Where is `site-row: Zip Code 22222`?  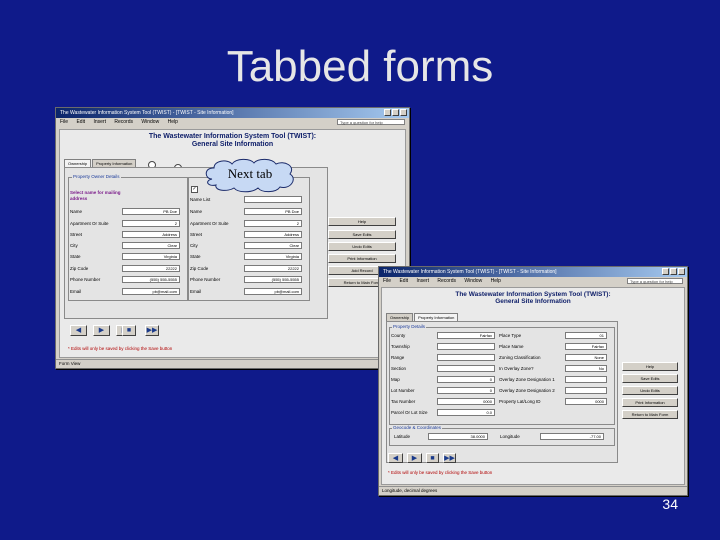
site-row: Zip Code 22222 is located at coordinates (247, 268).